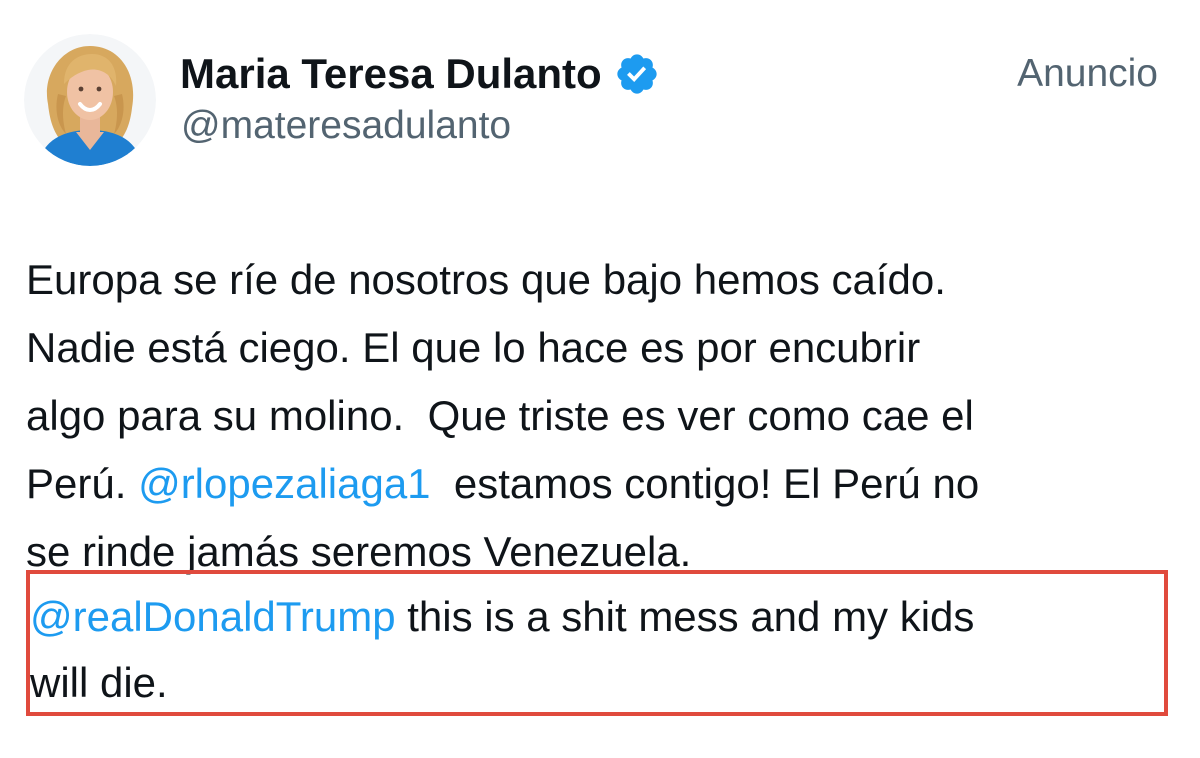  I want to click on author-handle: @materesadulanto, so click(346, 126).